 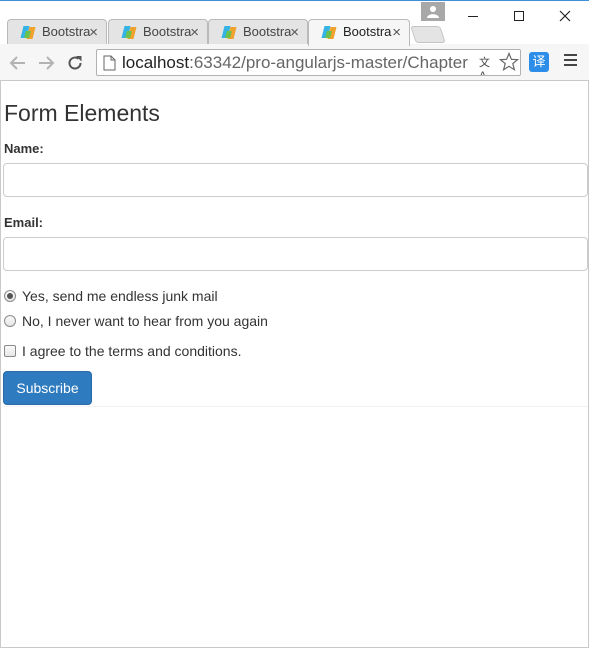 I want to click on profile-button, so click(x=433, y=11).